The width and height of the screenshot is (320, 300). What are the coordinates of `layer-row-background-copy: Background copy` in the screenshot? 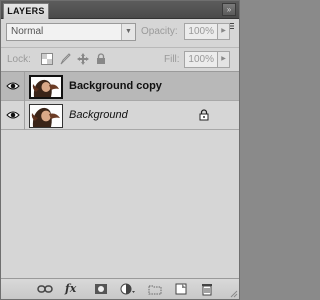 It's located at (120, 86).